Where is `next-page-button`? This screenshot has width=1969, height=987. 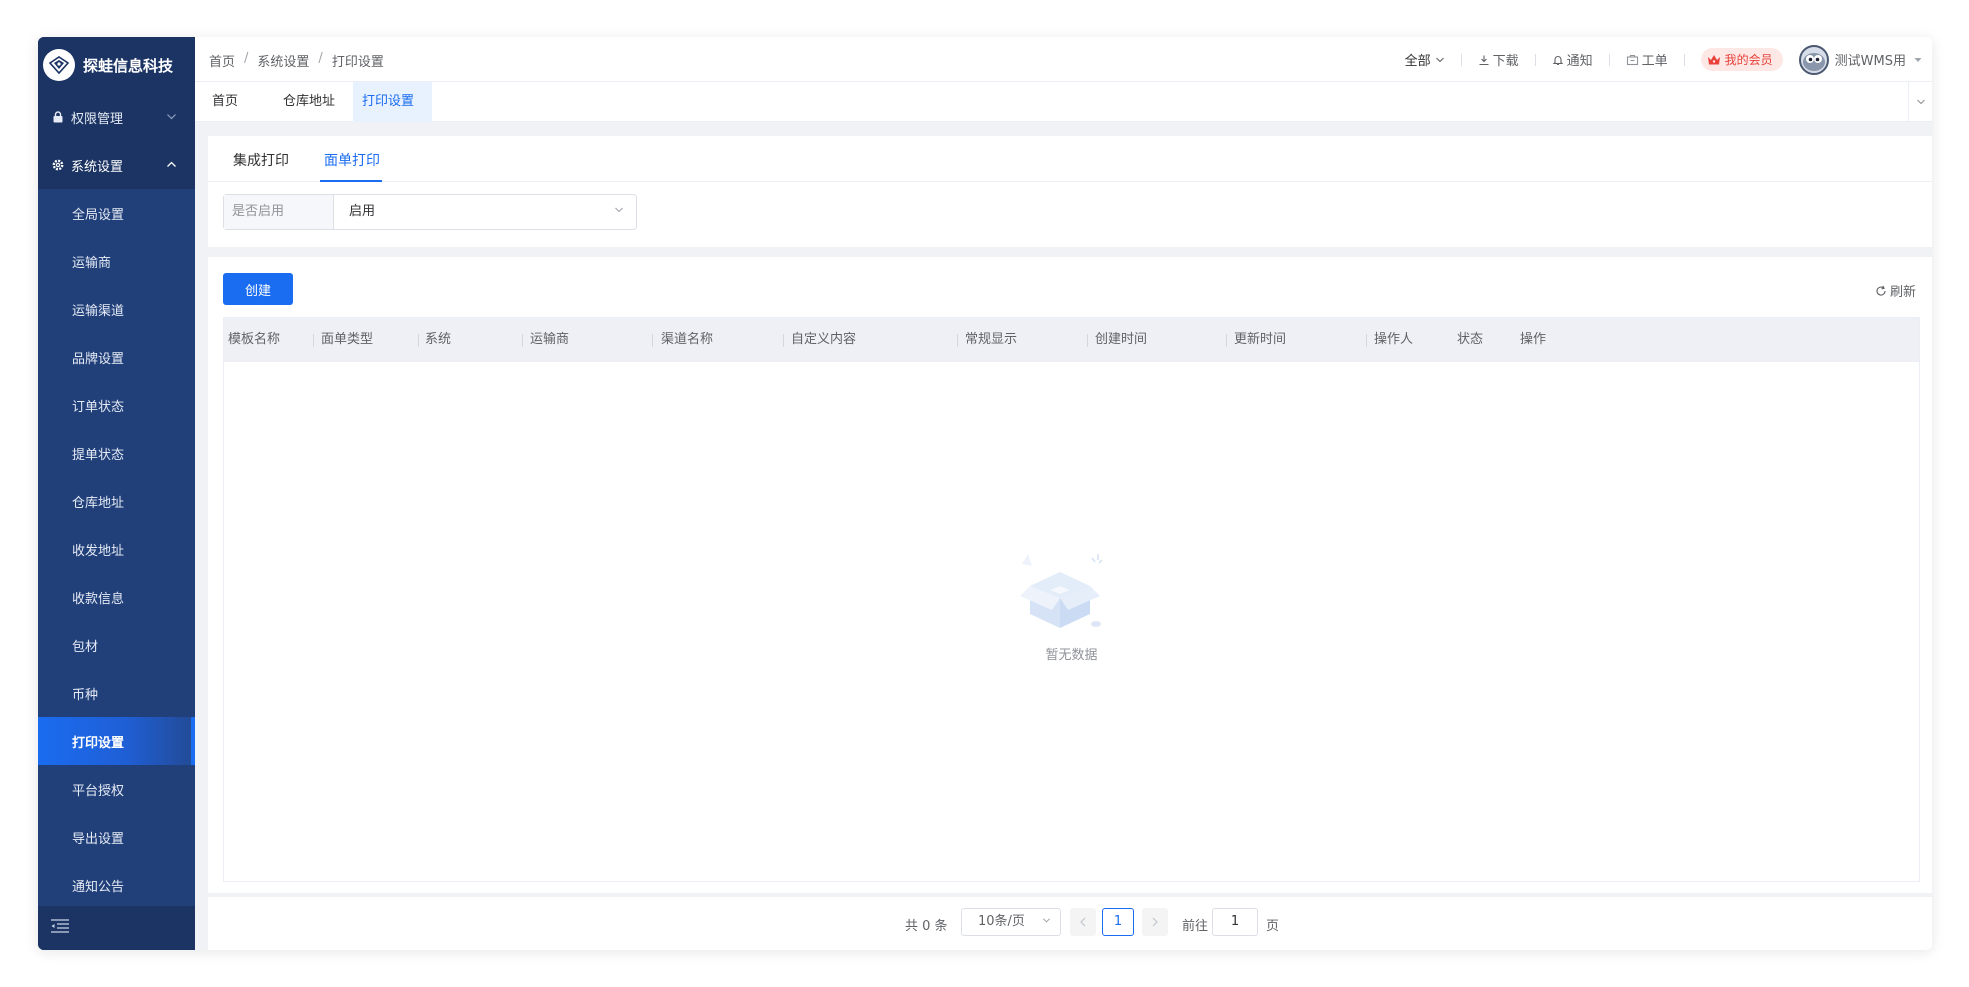 next-page-button is located at coordinates (1155, 922).